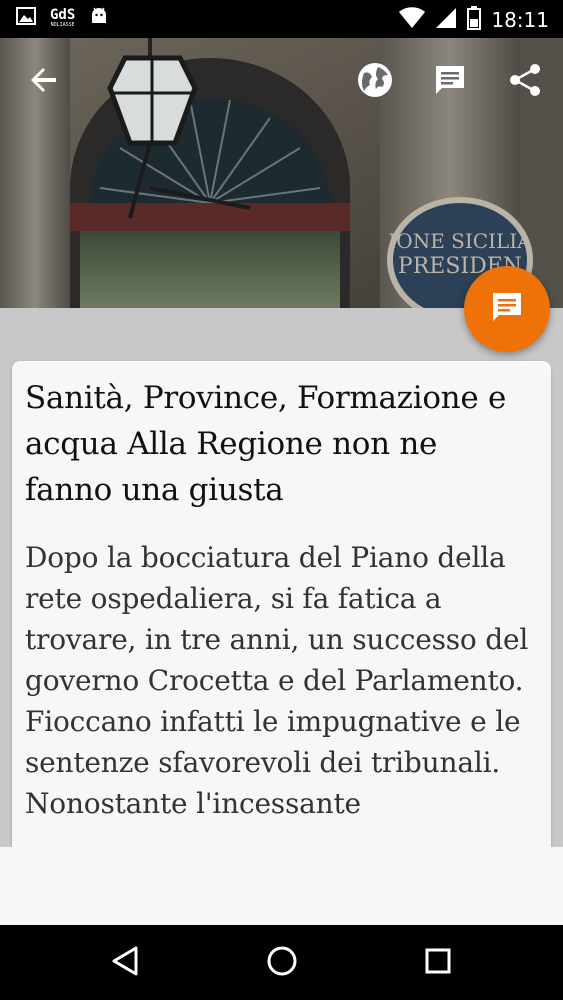  I want to click on square-recents-icon, so click(438, 963).